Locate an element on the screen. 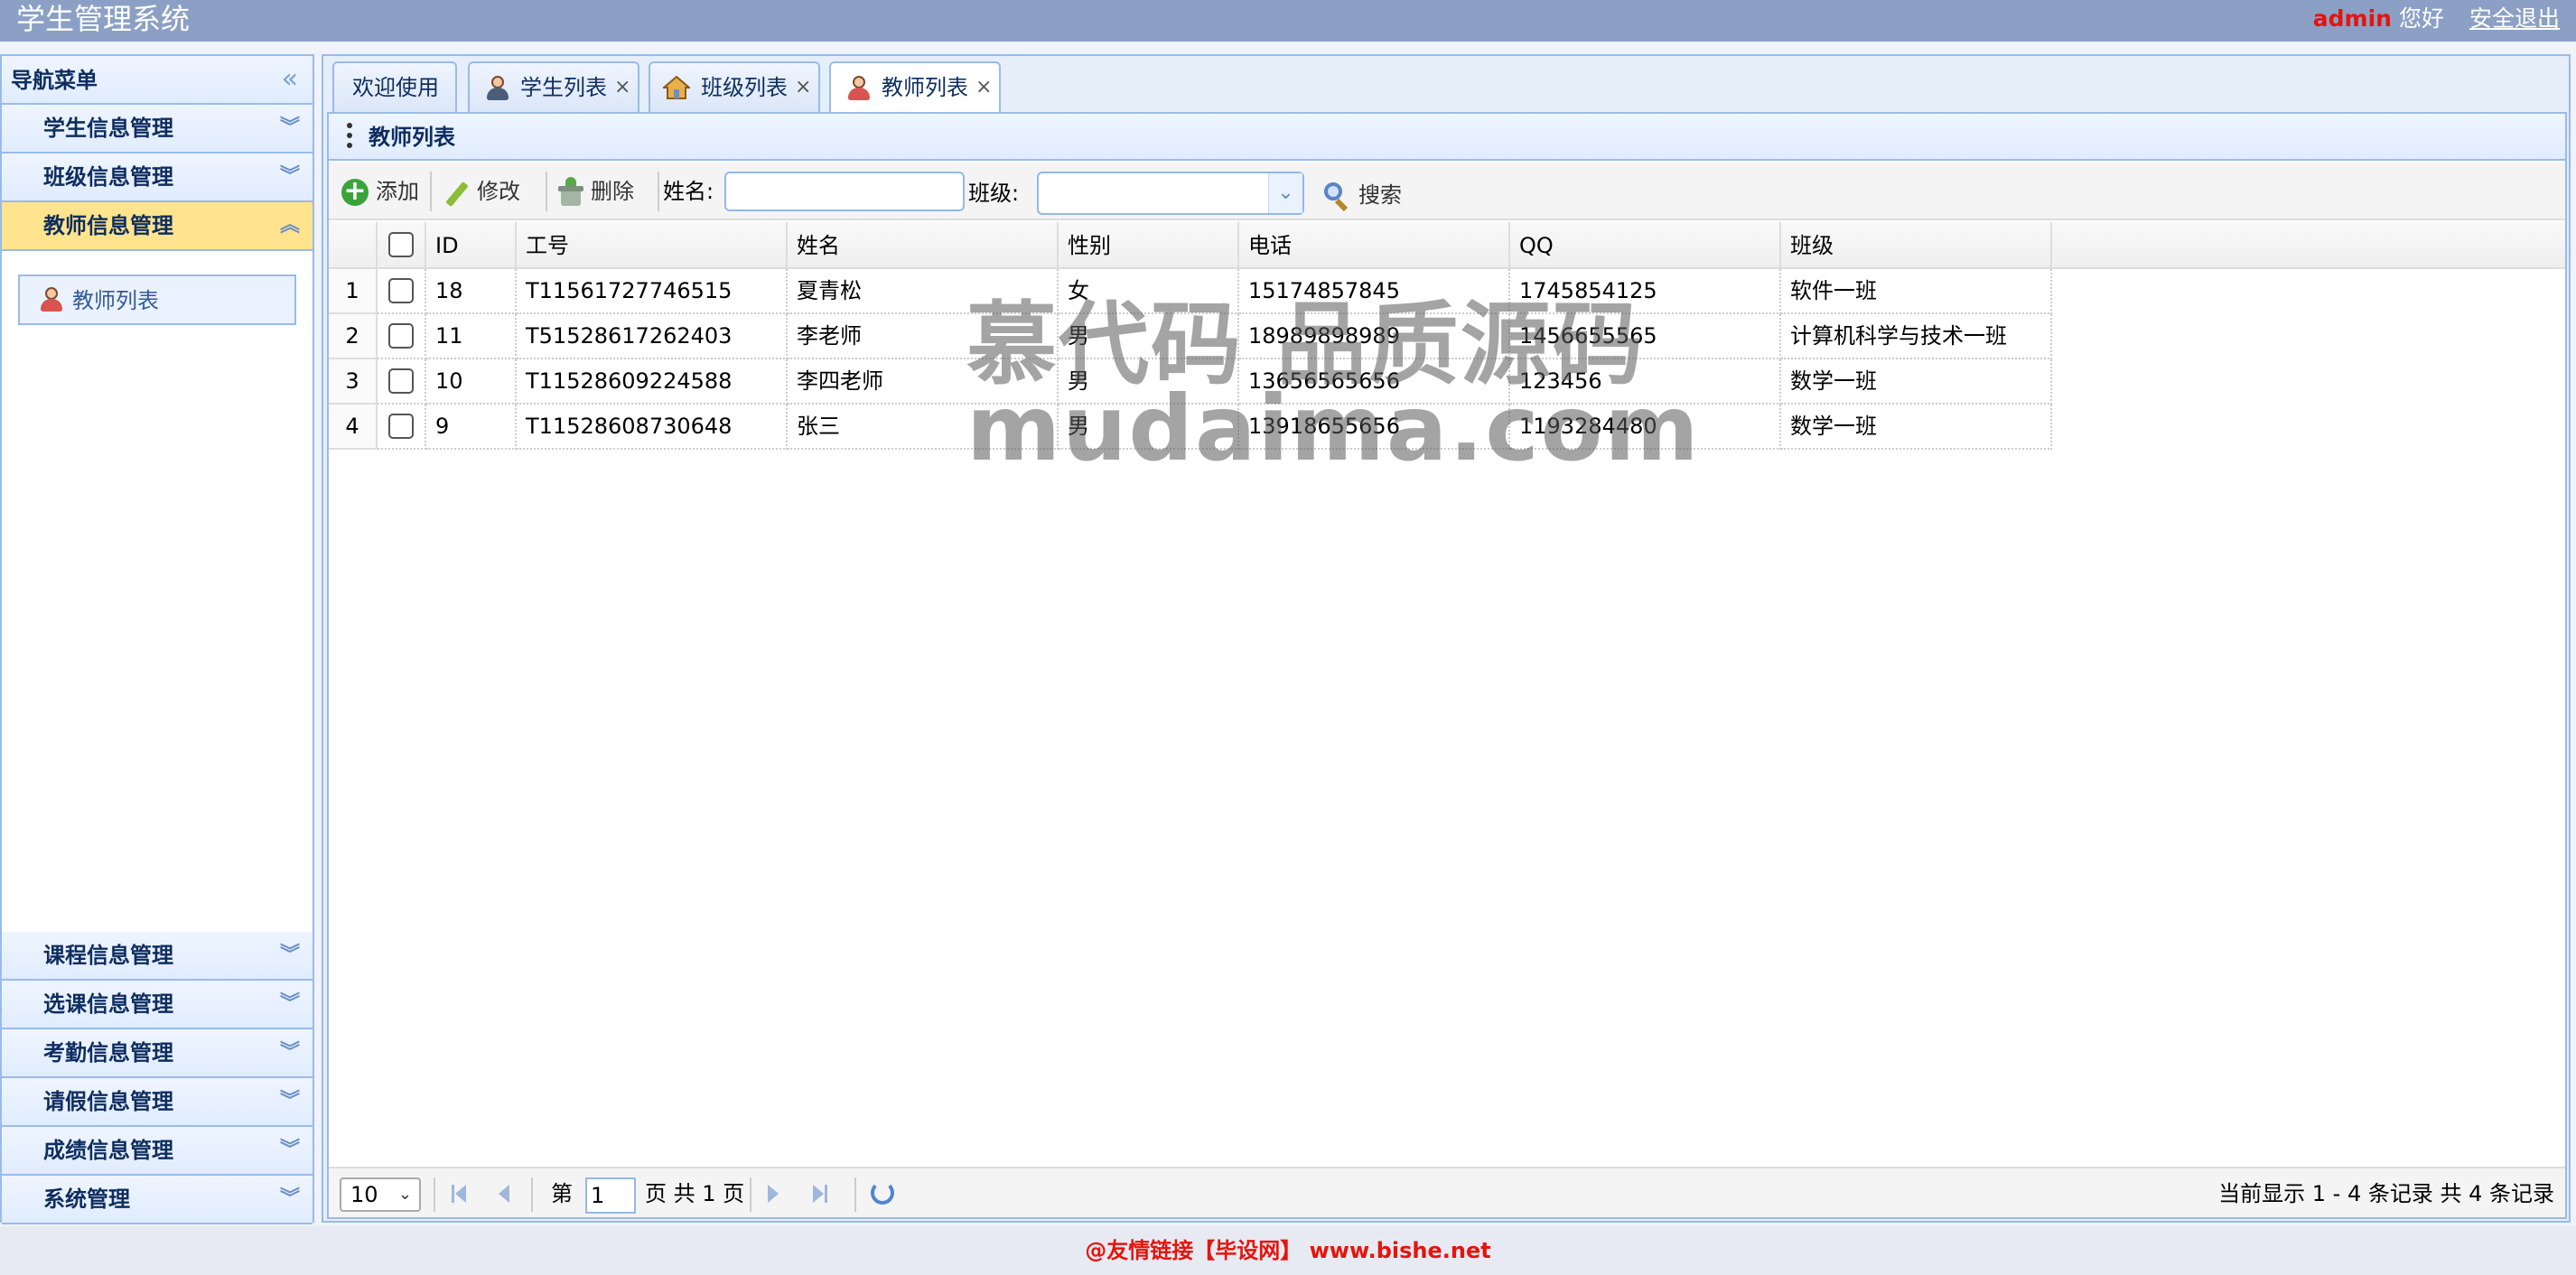 This screenshot has width=2576, height=1275. nav-section-label: 课程信息管理 is located at coordinates (108, 956).